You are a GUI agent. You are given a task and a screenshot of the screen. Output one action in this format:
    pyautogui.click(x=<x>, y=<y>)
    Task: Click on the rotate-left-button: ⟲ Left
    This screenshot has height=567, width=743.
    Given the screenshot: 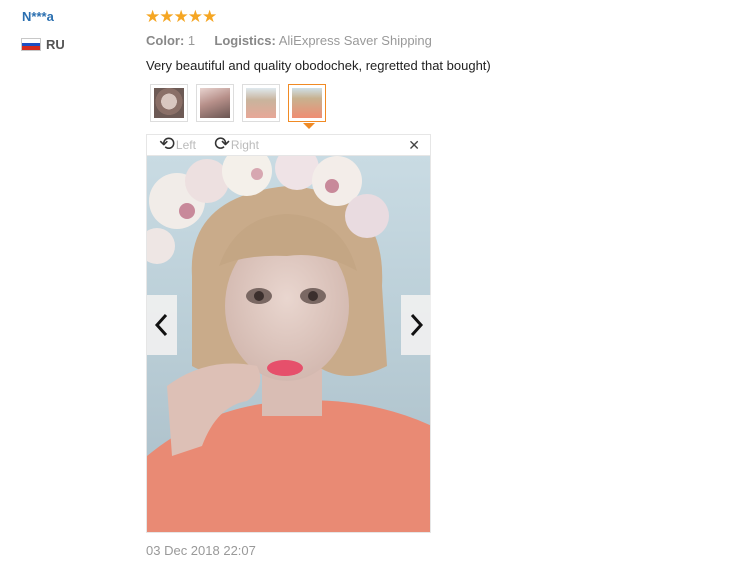 What is the action you would take?
    pyautogui.click(x=177, y=144)
    